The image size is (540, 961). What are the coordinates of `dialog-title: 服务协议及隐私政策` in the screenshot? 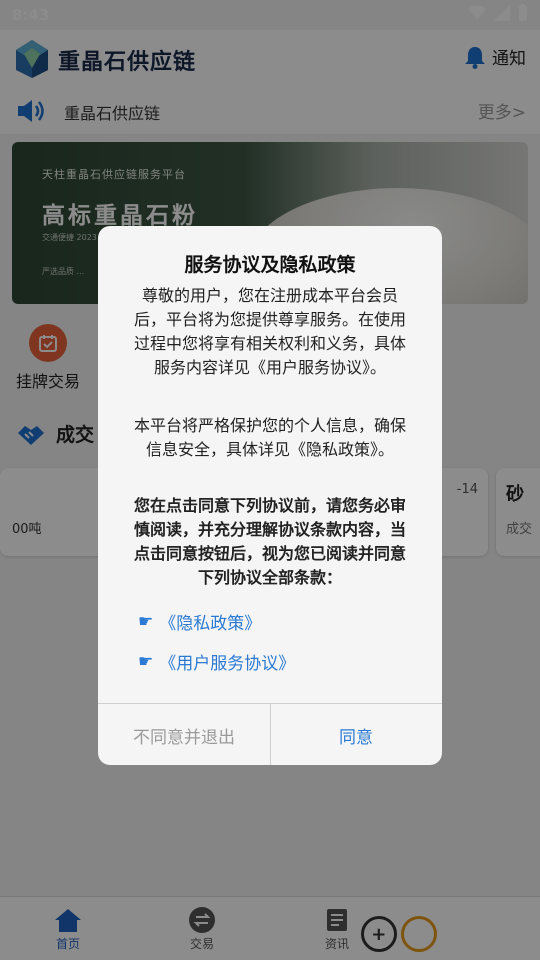 It's located at (270, 265).